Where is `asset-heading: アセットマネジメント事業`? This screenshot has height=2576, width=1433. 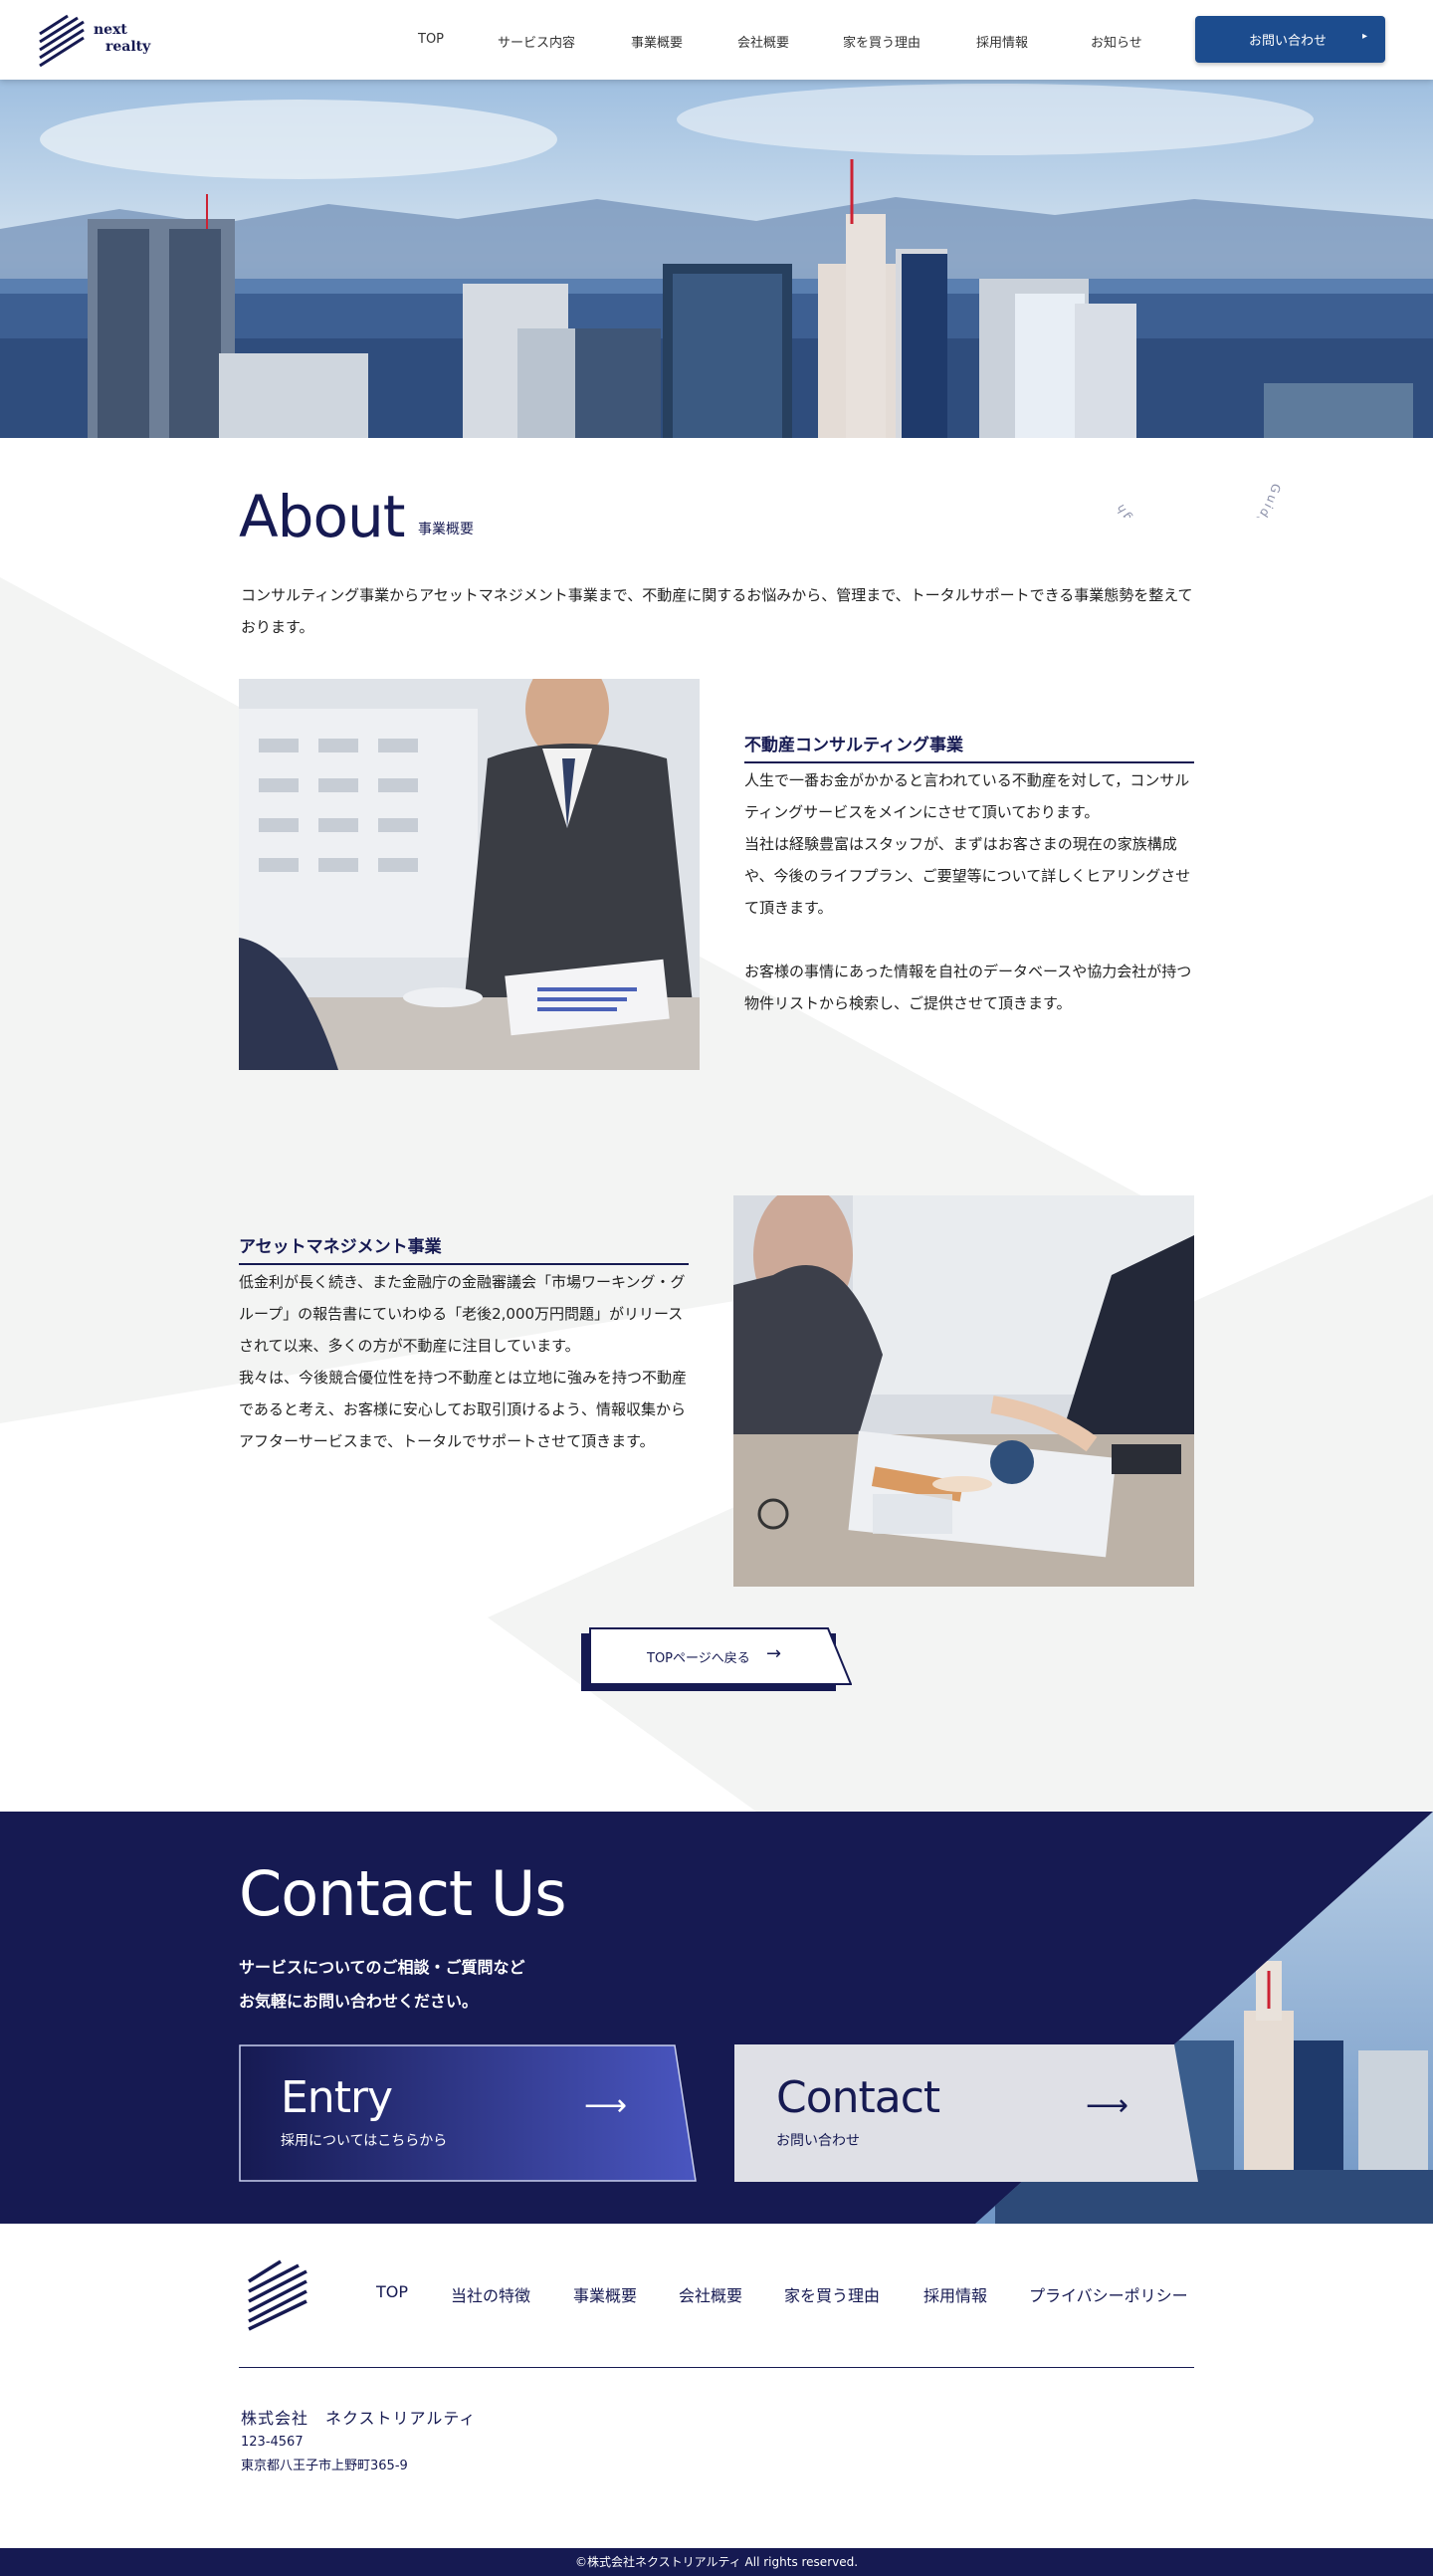
asset-heading: アセットマネジメント事業 is located at coordinates (464, 1248).